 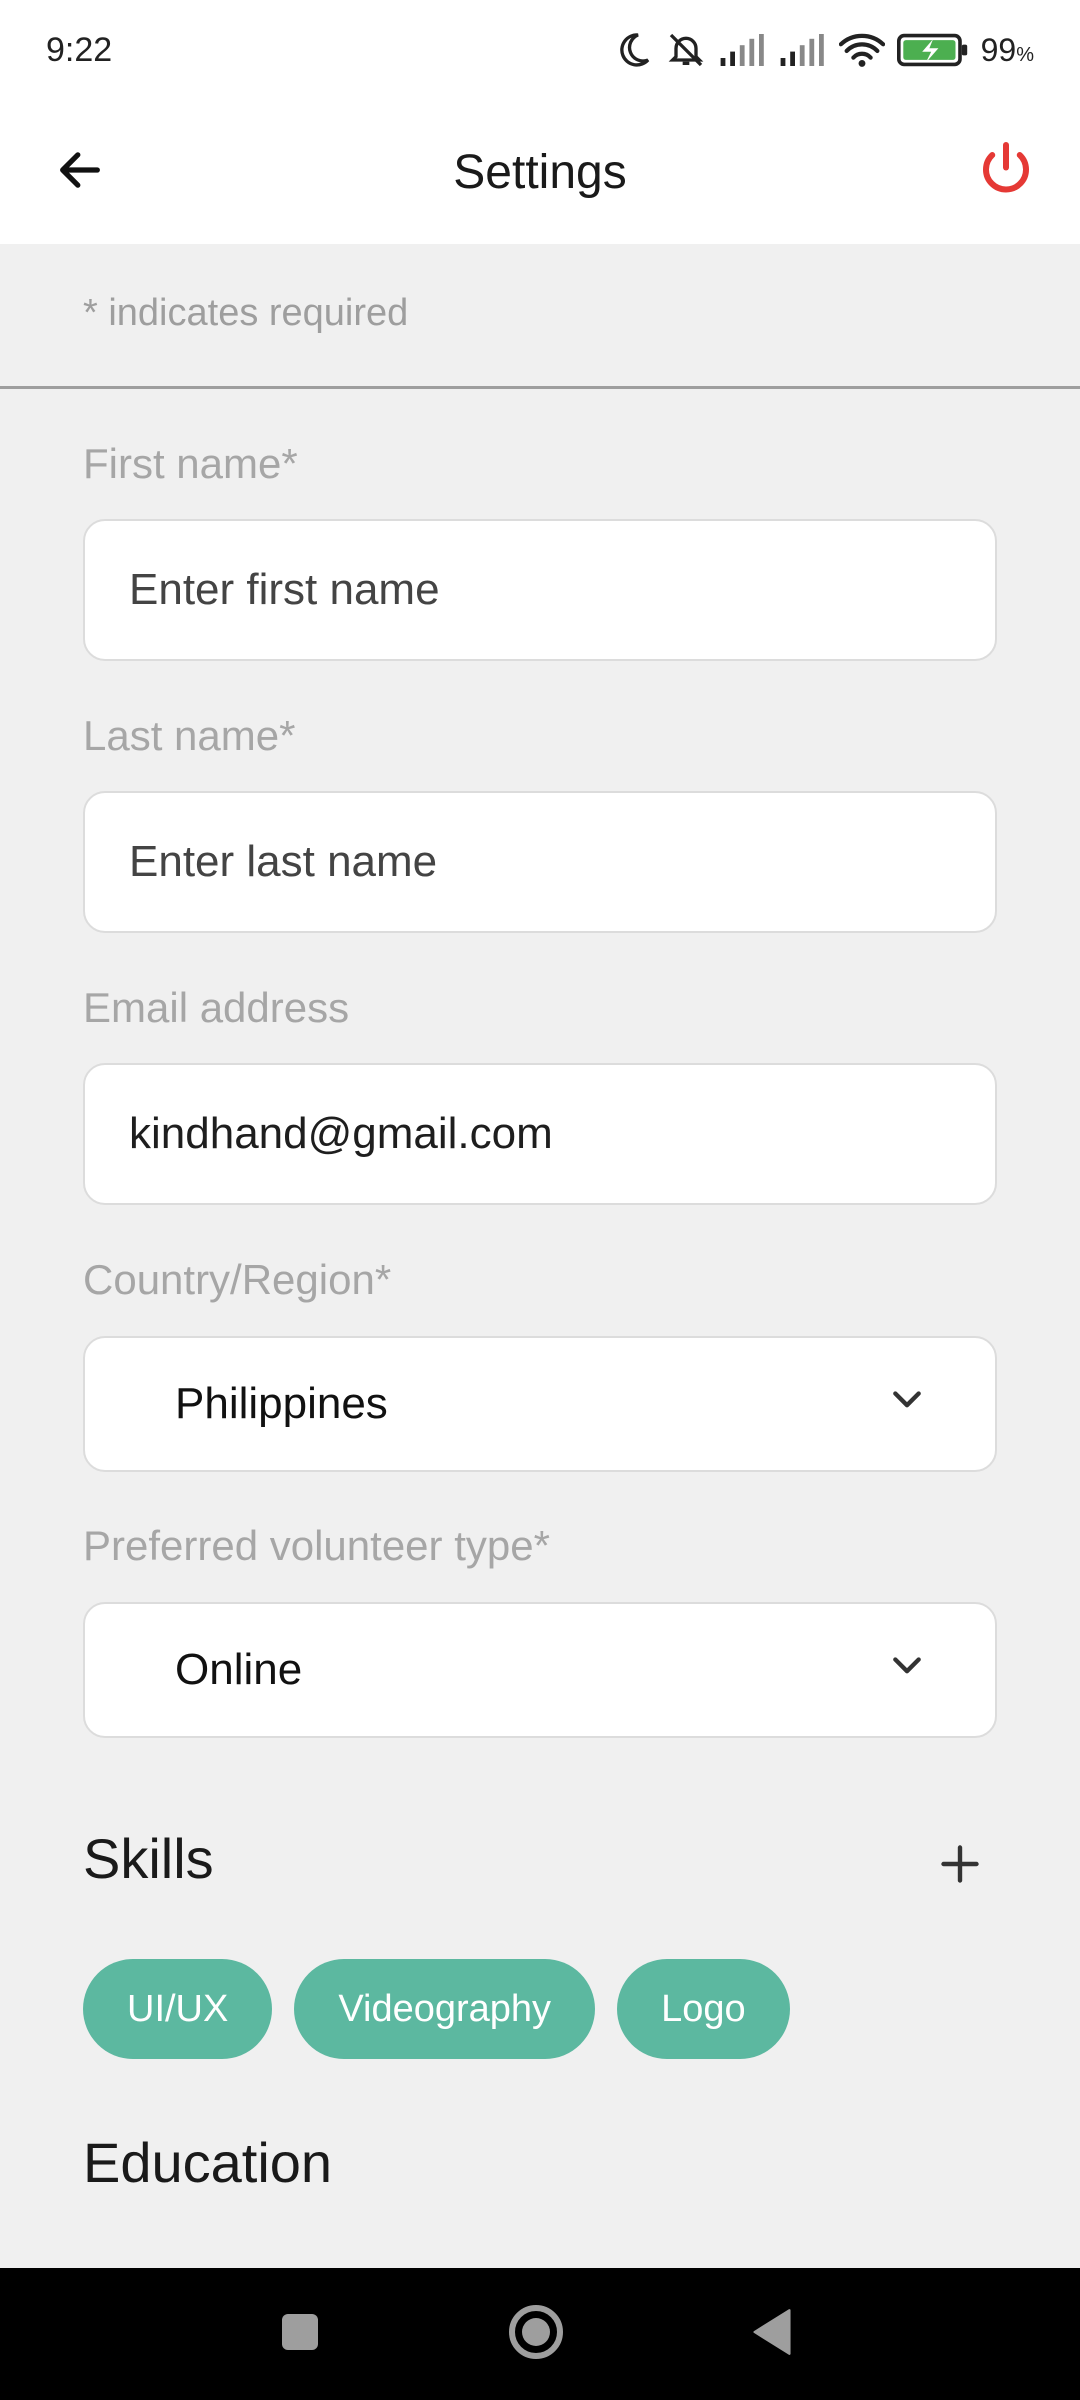 What do you see at coordinates (189, 735) in the screenshot?
I see `last-name-label: Last name*` at bounding box center [189, 735].